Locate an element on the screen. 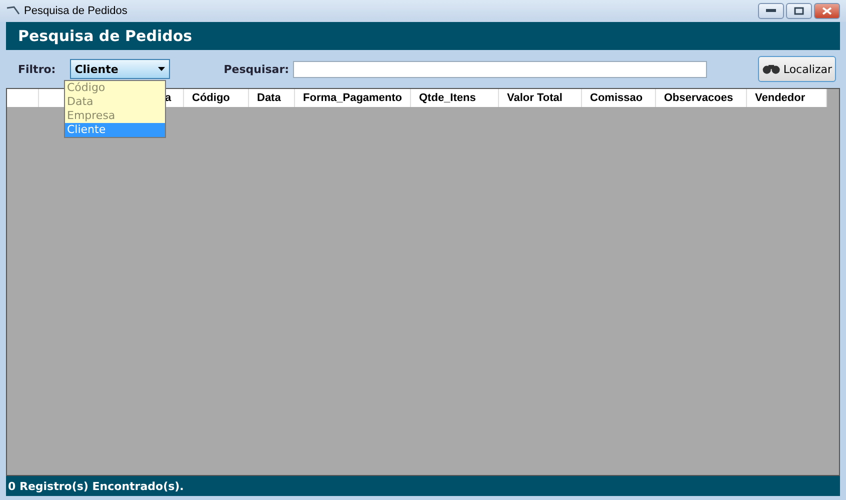 The image size is (846, 500). maximize-icon is located at coordinates (799, 11).